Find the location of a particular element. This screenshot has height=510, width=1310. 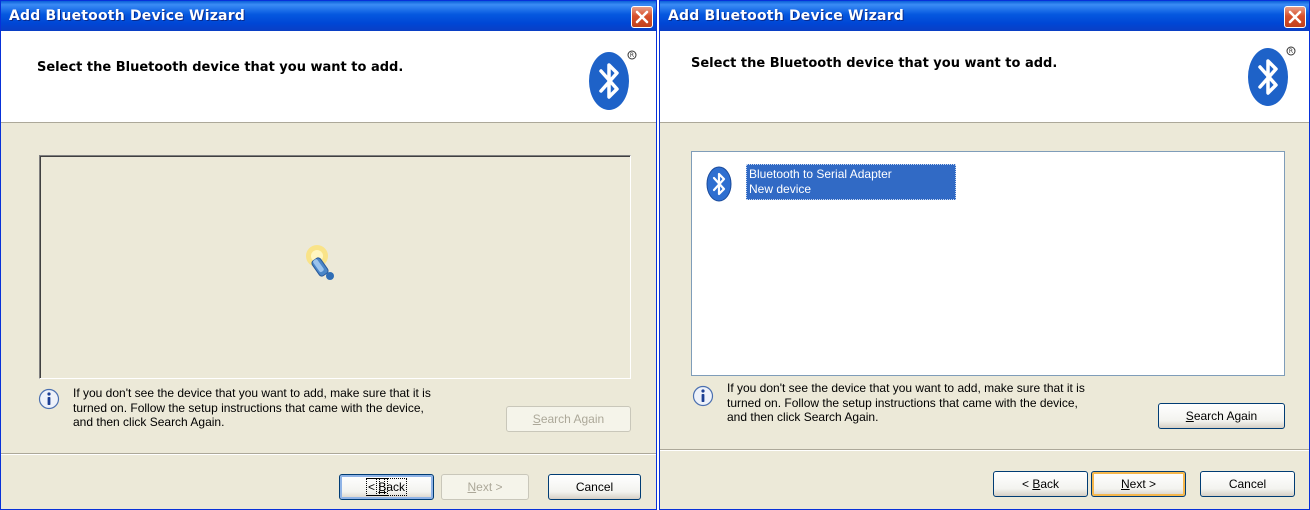

searching-flashlight-icon is located at coordinates (320, 262).